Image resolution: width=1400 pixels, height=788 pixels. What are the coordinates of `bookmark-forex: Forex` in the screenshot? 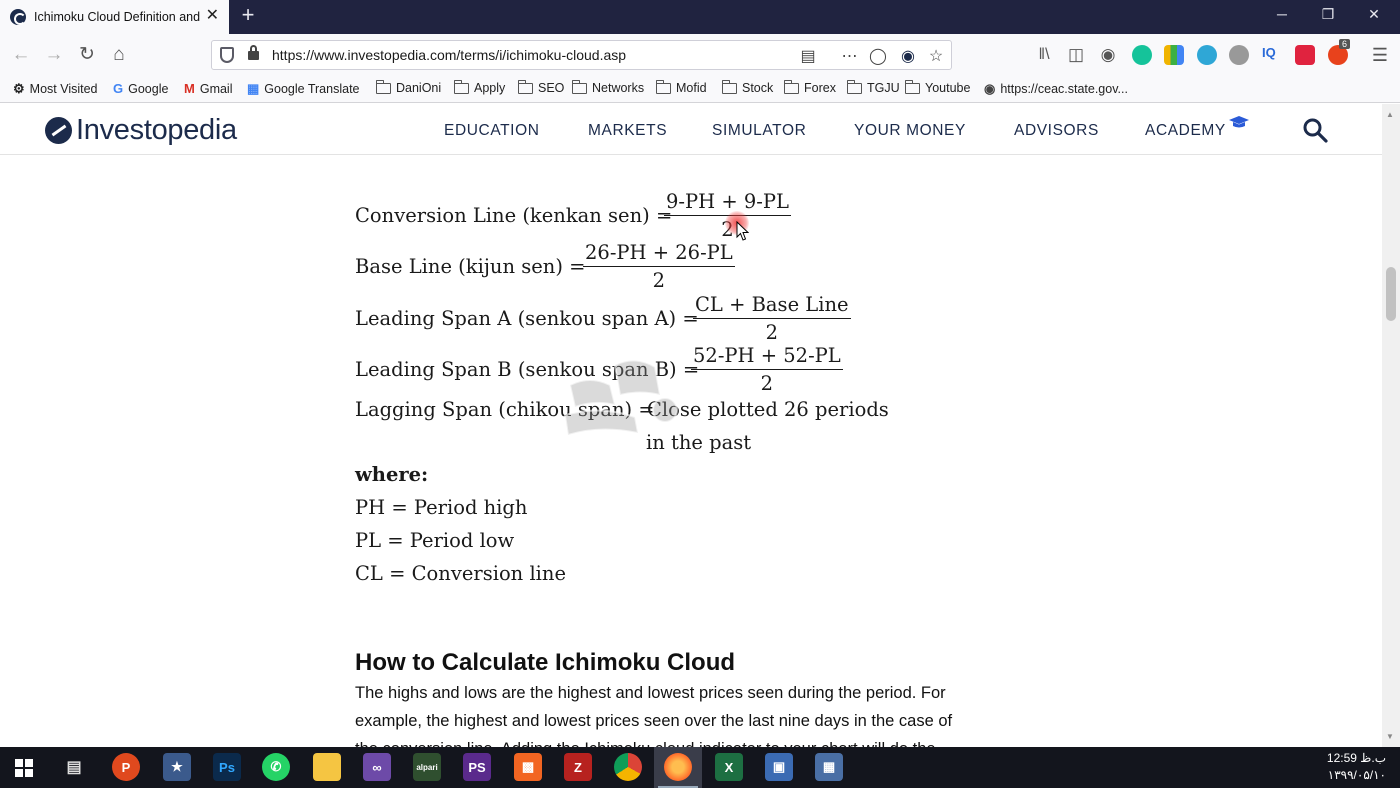 It's located at (809, 87).